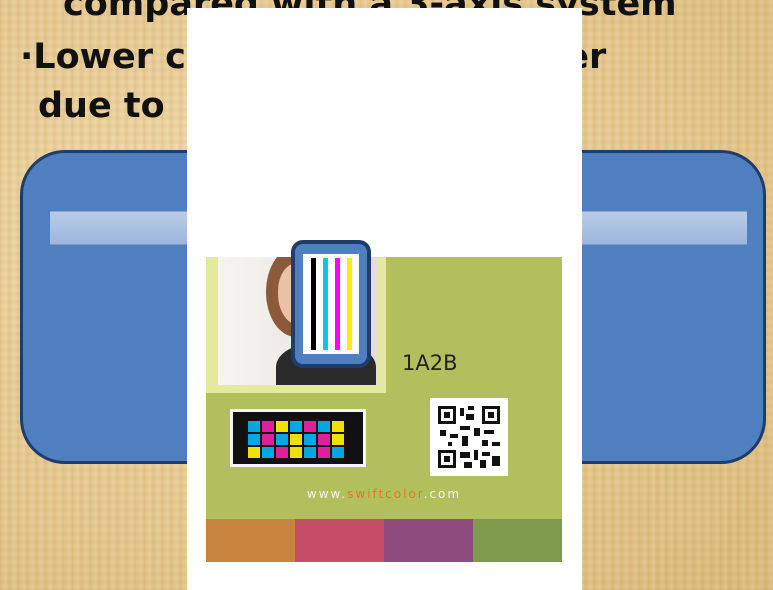 The image size is (773, 590). I want to click on qr-code-icon, so click(469, 437).